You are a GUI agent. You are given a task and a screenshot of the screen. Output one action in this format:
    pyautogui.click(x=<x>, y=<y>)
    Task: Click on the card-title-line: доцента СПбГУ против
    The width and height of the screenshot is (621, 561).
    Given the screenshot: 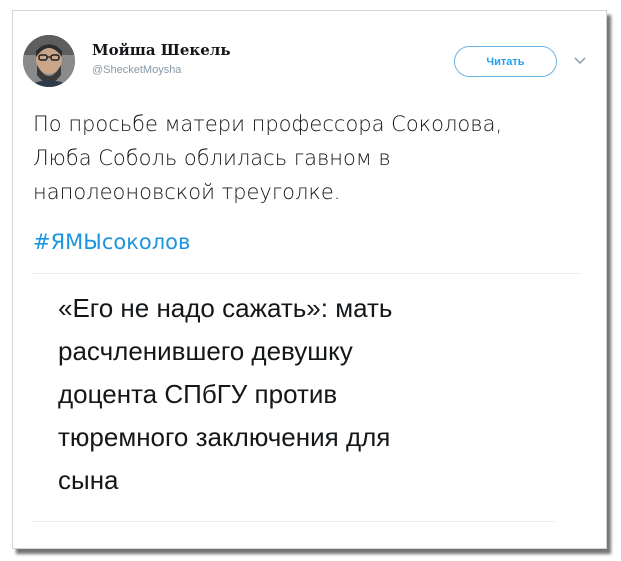 What is the action you would take?
    pyautogui.click(x=198, y=394)
    